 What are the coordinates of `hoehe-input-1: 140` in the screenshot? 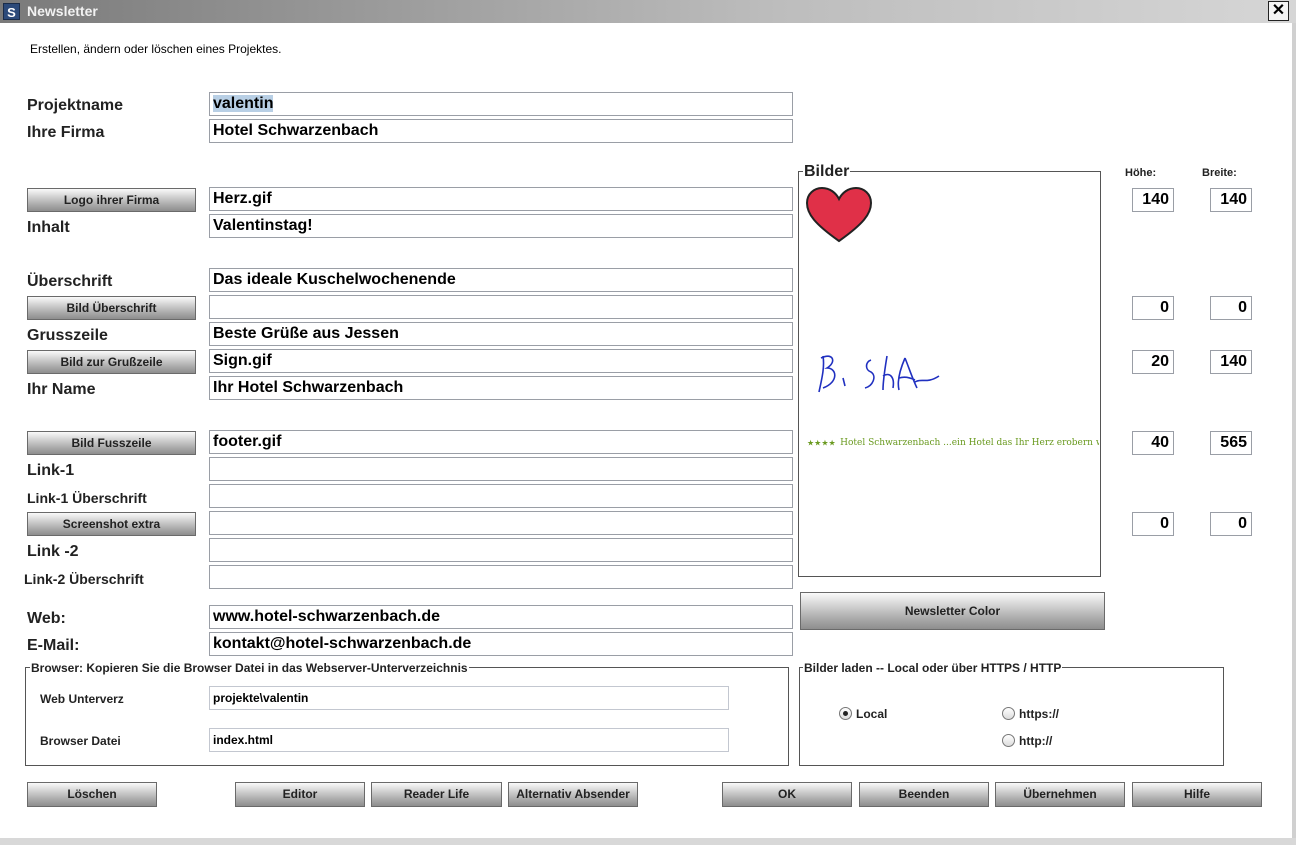 It's located at (1153, 200).